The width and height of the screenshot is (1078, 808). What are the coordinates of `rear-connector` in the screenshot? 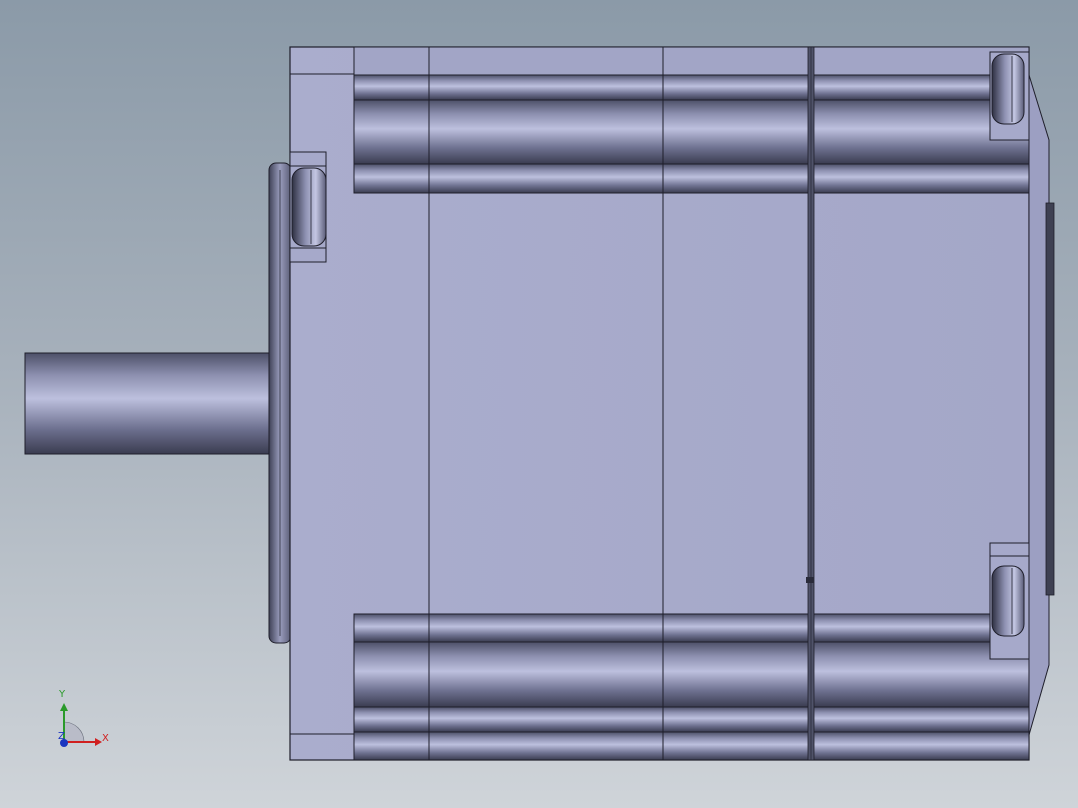 It's located at (810, 580).